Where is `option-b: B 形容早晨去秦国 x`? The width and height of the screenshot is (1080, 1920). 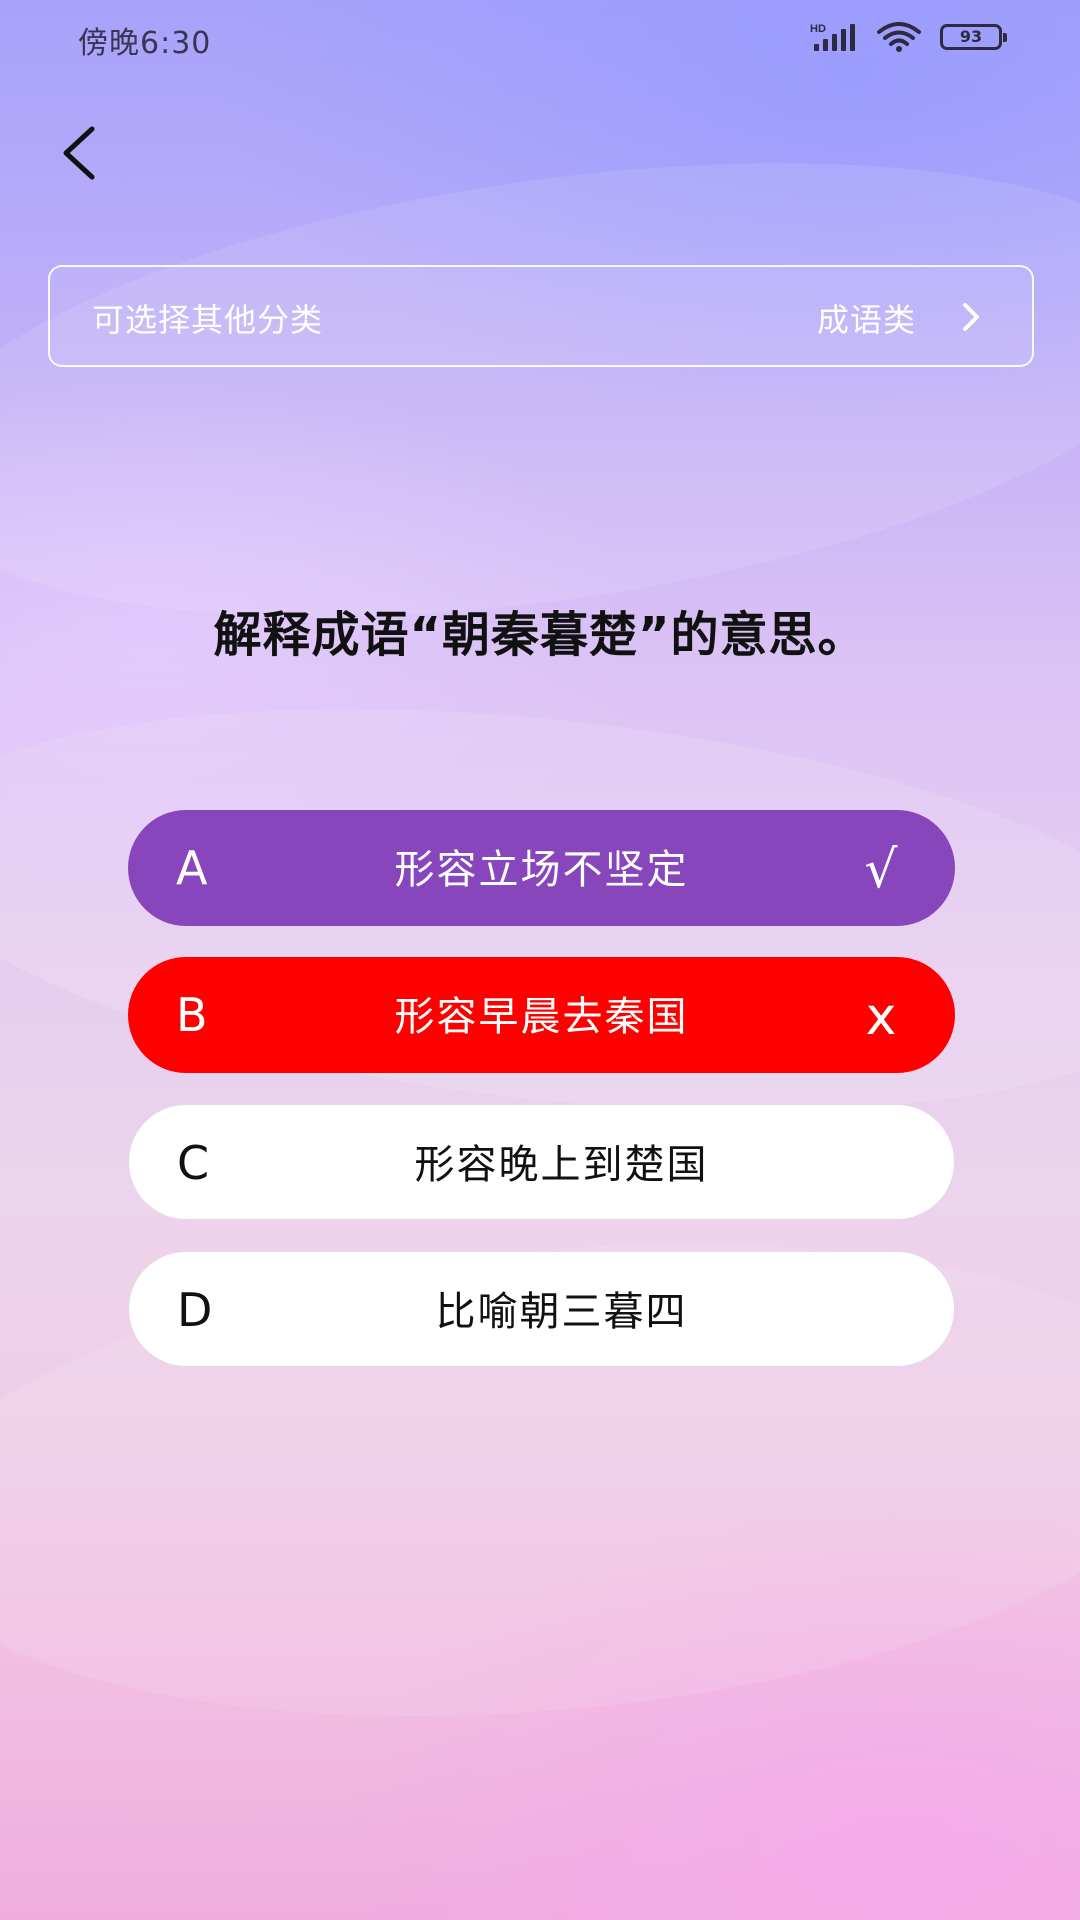
option-b: B 形容早晨去秦国 x is located at coordinates (541, 1015).